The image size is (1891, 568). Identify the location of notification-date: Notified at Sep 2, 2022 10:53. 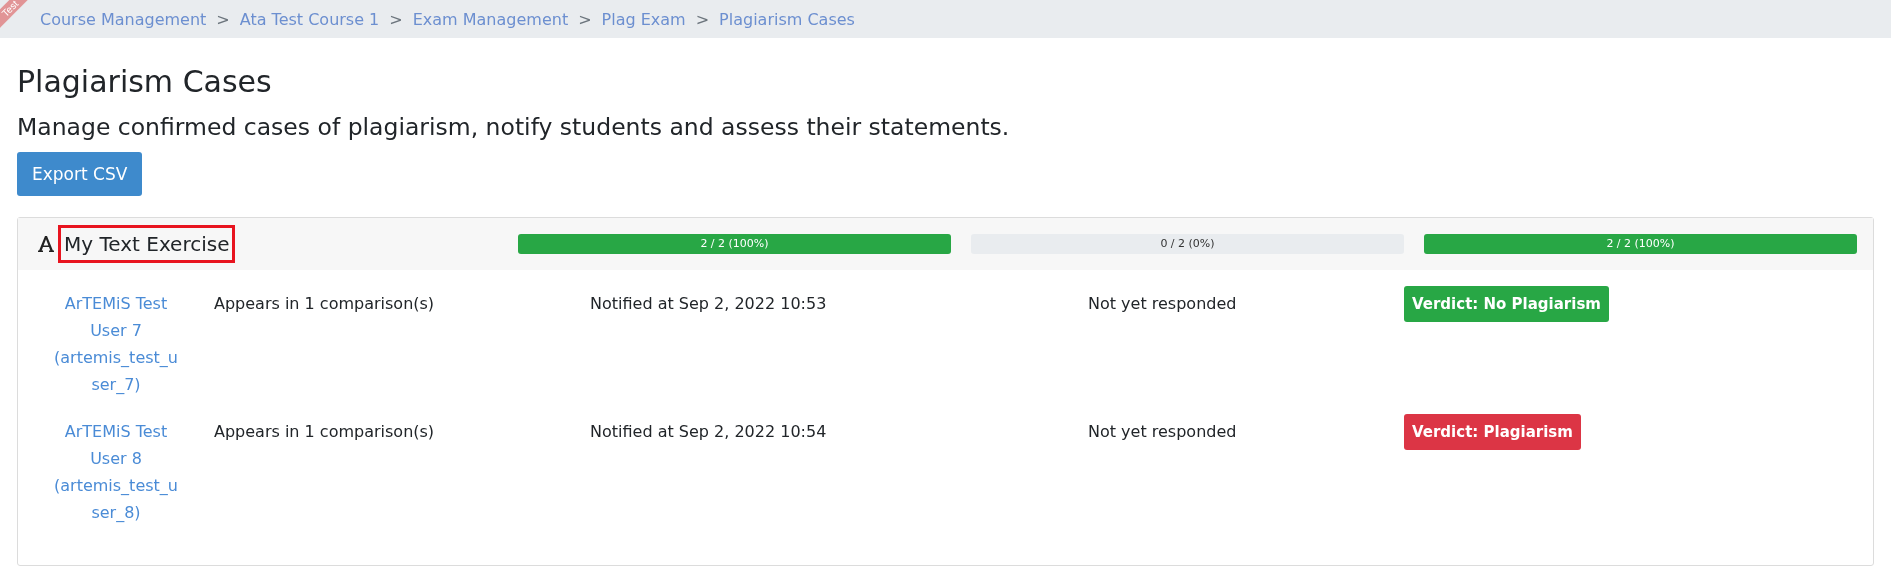
(709, 304).